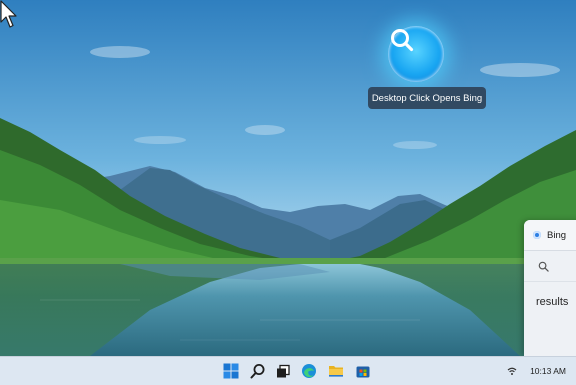  Describe the element at coordinates (550, 266) in the screenshot. I see `bing-search-field` at that location.